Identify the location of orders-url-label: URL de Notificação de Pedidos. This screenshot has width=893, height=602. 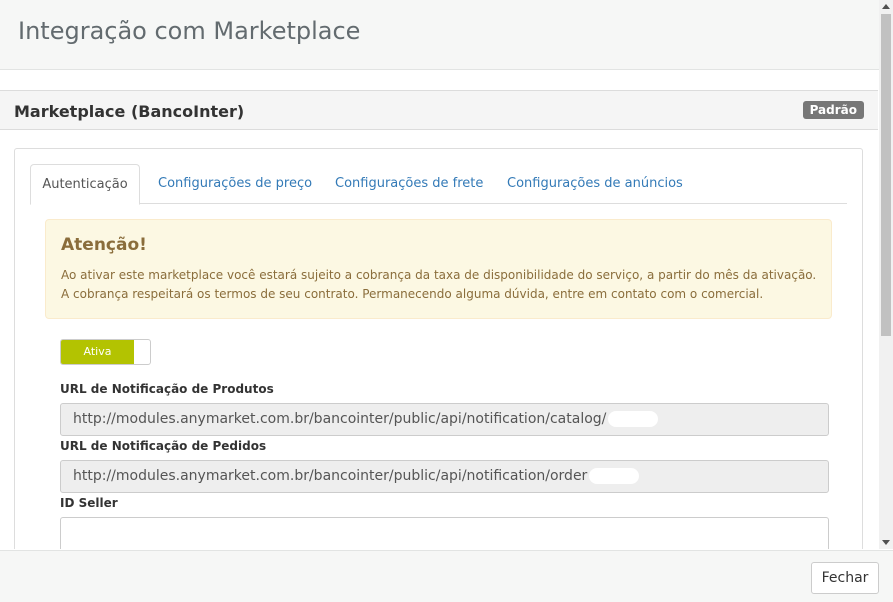
(163, 446).